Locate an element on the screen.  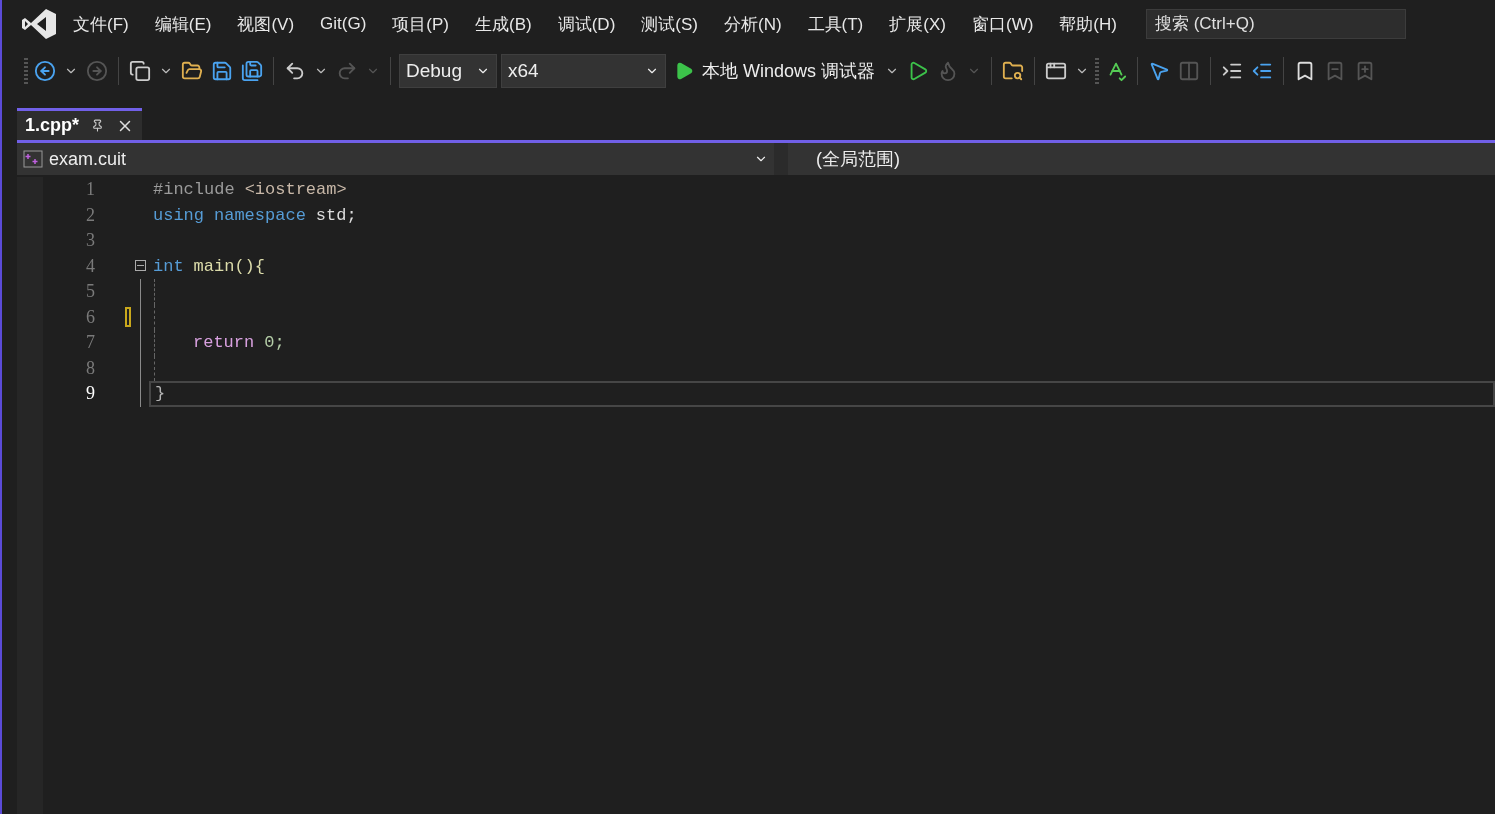
play-icon is located at coordinates (684, 71).